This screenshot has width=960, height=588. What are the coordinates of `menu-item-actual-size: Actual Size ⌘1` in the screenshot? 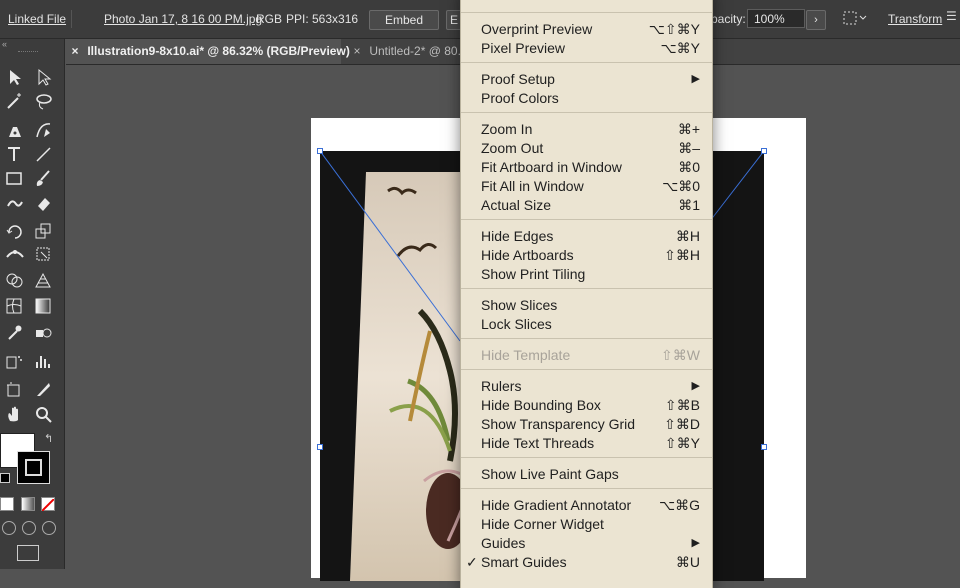 It's located at (586, 205).